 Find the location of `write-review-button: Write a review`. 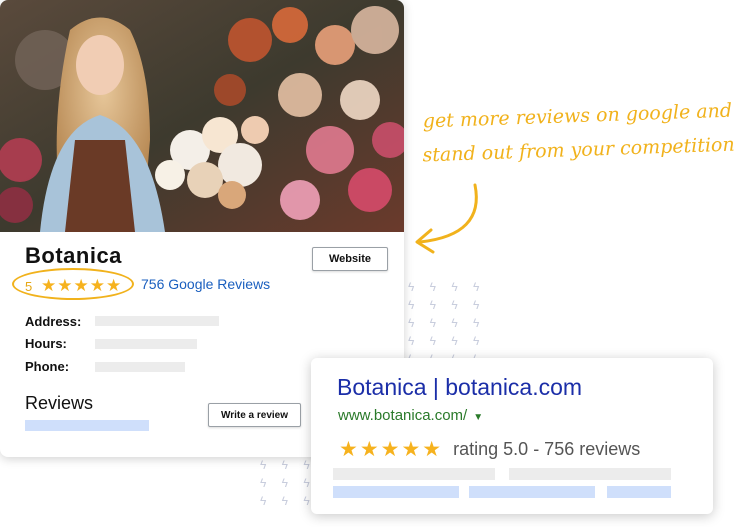

write-review-button: Write a review is located at coordinates (254, 415).